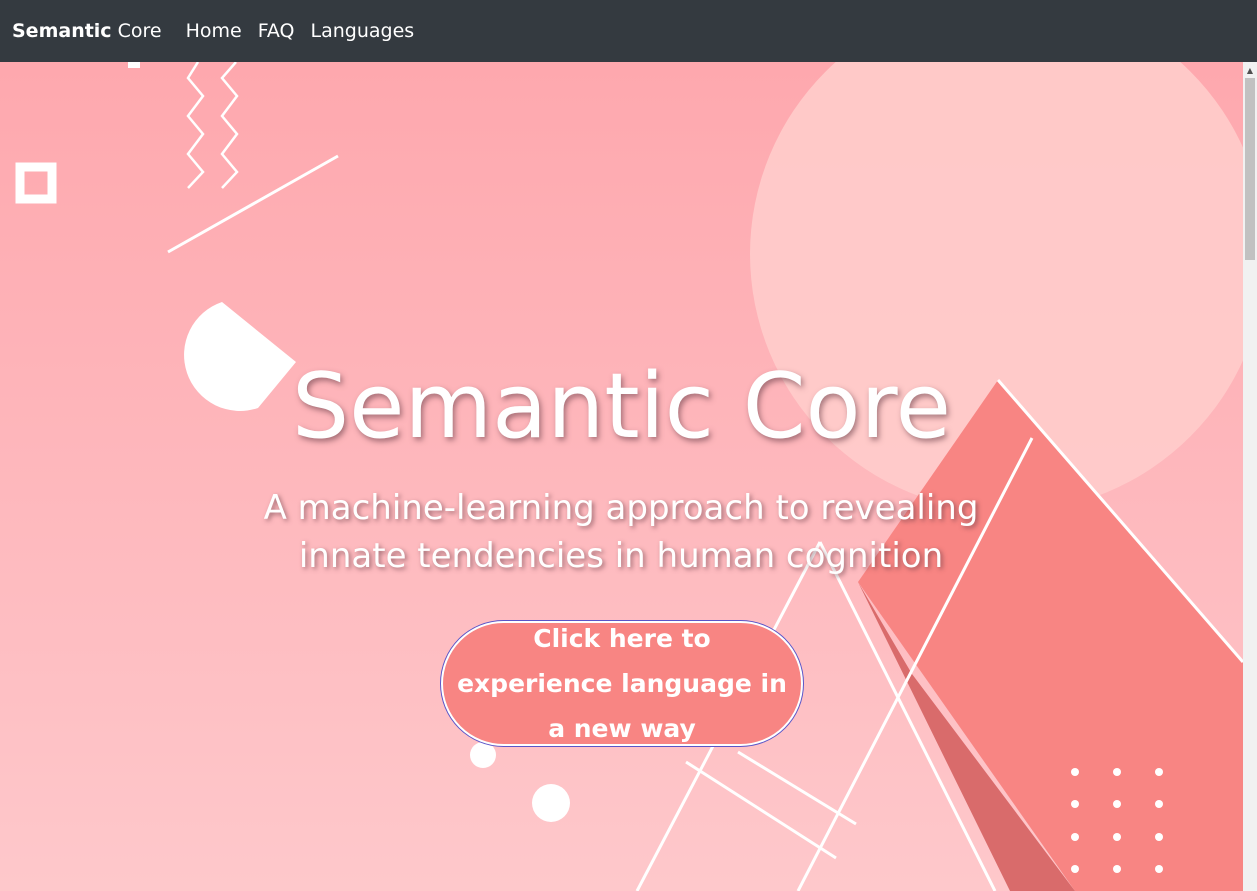  I want to click on bg-top-line, so click(253, 204).